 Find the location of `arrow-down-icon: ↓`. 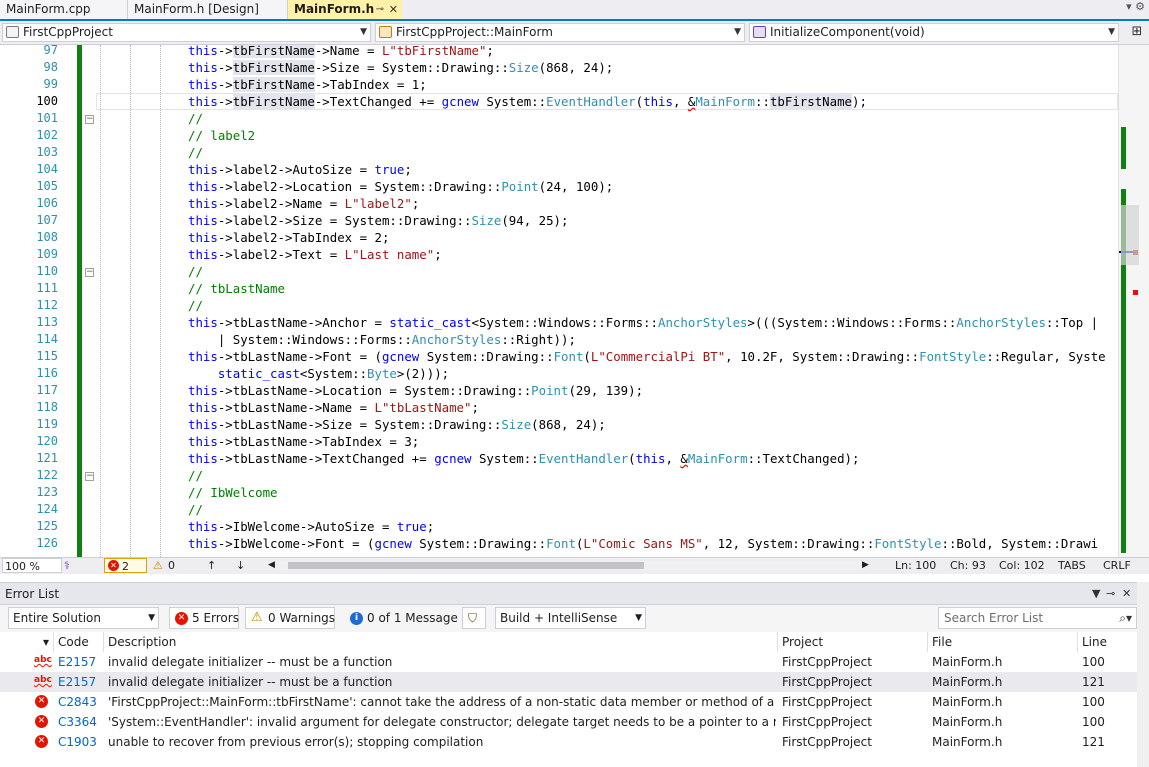

arrow-down-icon: ↓ is located at coordinates (240, 565).